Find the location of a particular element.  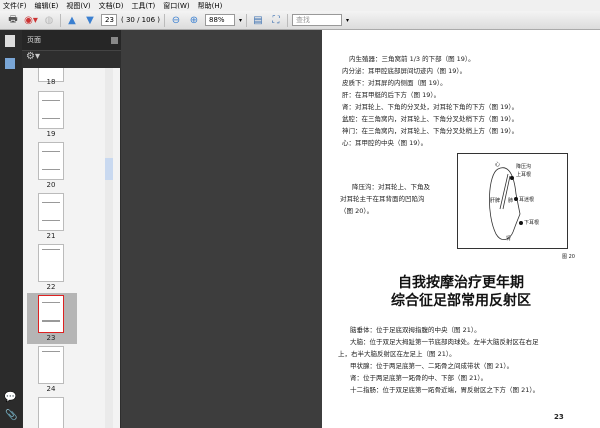

bookmark-icon is located at coordinates (10, 63).